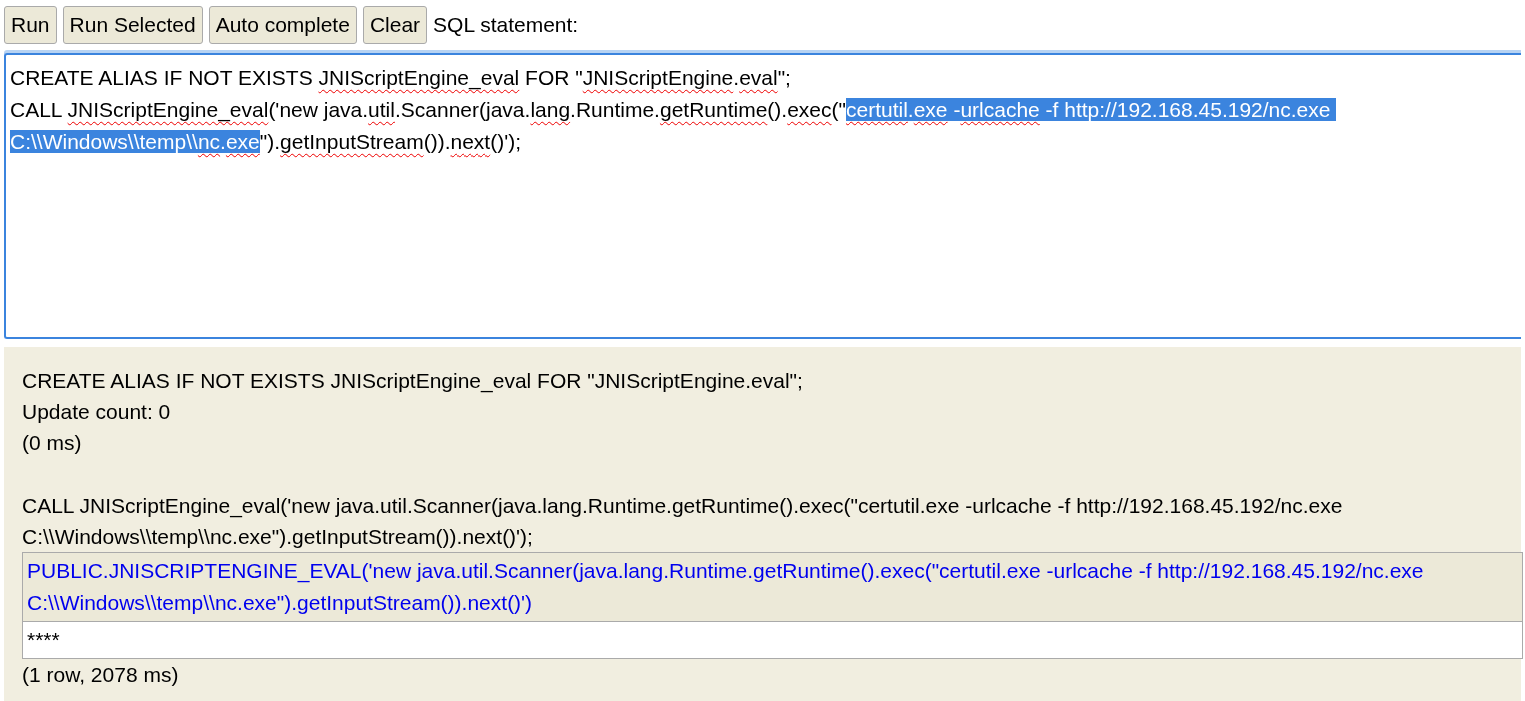  Describe the element at coordinates (97, 412) in the screenshot. I see `result-message: Update count: 0` at that location.